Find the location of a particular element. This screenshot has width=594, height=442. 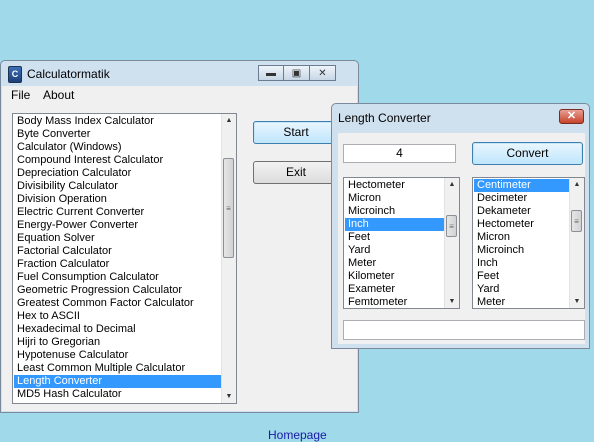

to-unit-item: Microinch is located at coordinates (521, 250).